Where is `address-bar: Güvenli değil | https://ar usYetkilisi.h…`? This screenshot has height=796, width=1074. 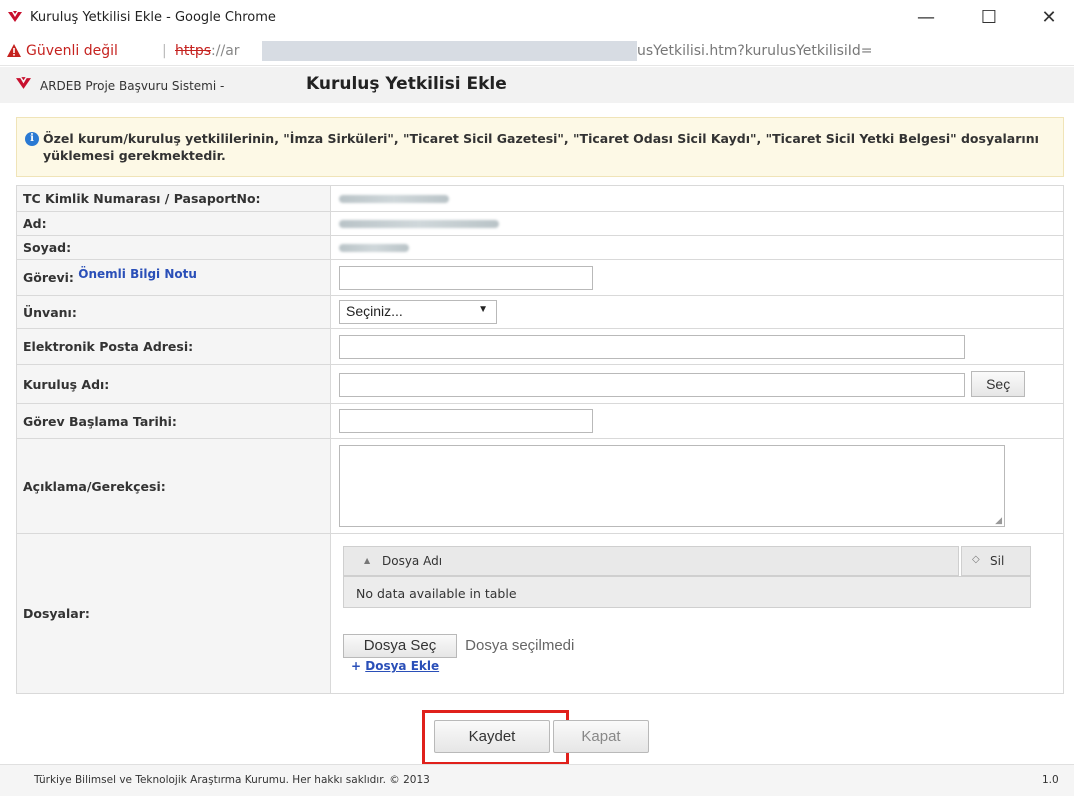
address-bar: Güvenli değil | https://ar usYetkilisi.h… is located at coordinates (537, 51).